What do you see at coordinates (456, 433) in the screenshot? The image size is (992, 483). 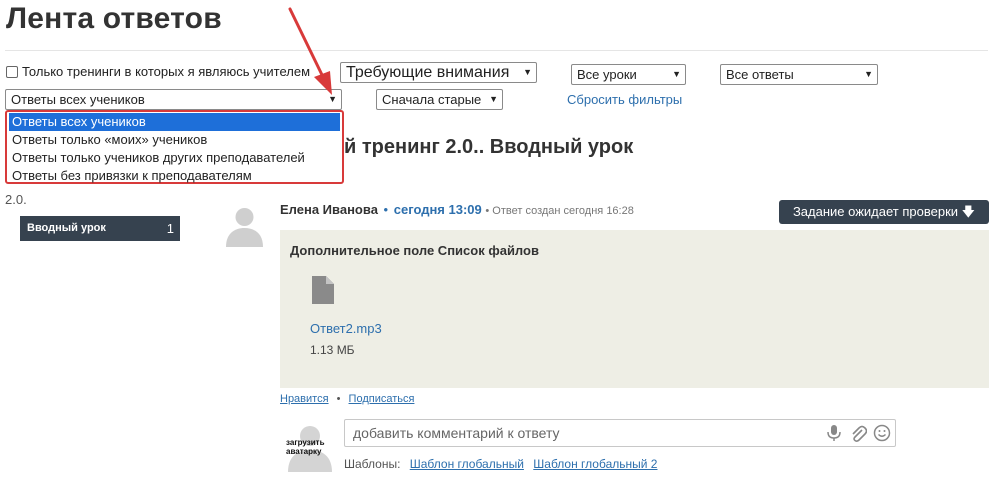 I see `comment-placeholder: добавить комментарий к ответу` at bounding box center [456, 433].